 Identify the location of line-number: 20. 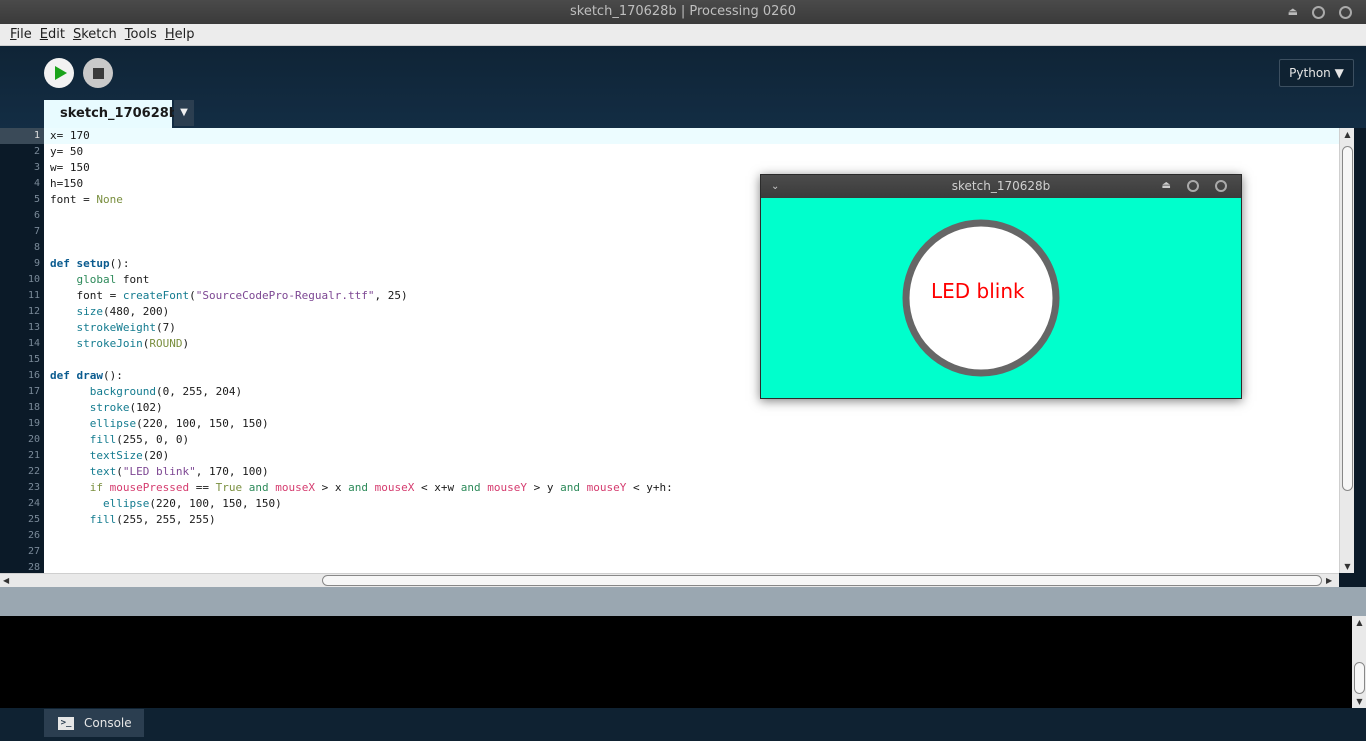
(33, 439).